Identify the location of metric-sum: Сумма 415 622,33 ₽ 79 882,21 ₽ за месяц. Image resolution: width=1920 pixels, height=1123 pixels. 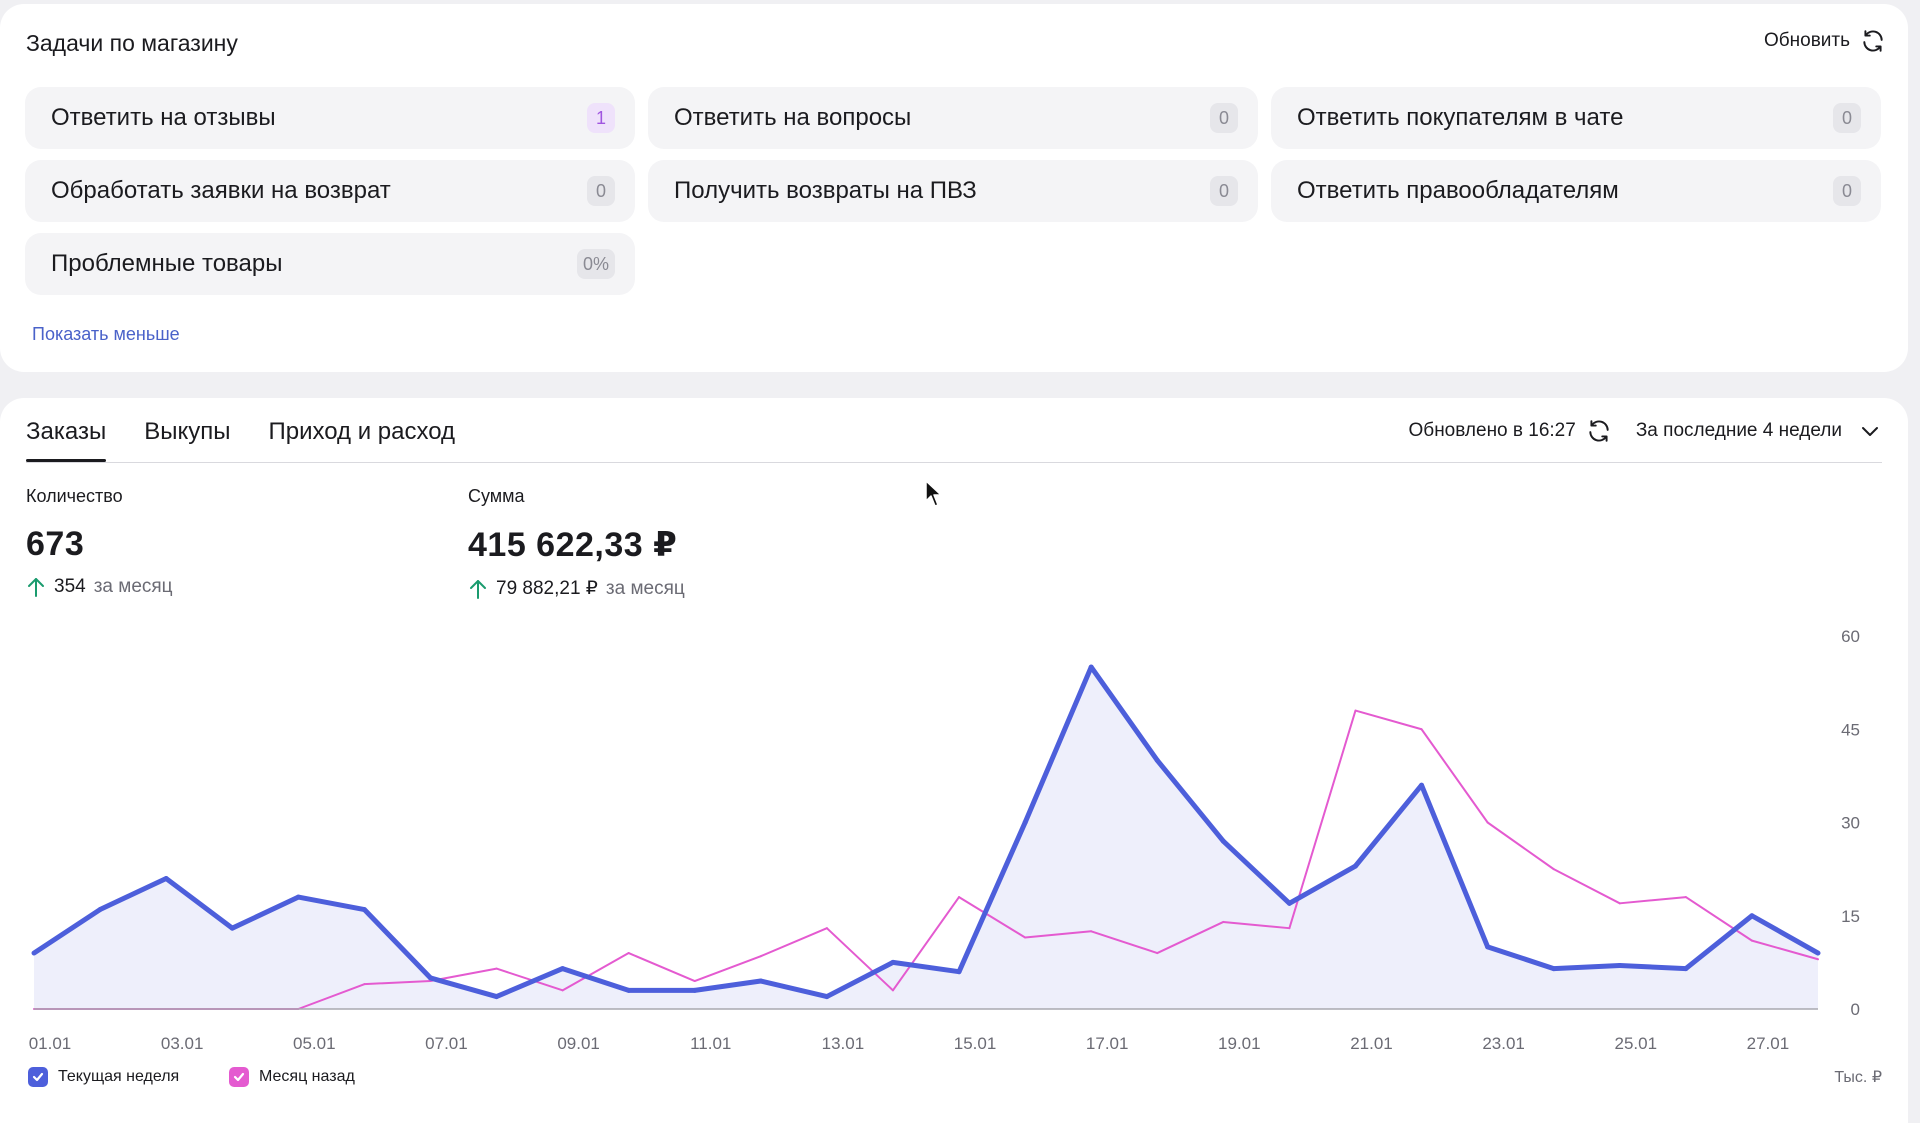
(576, 543).